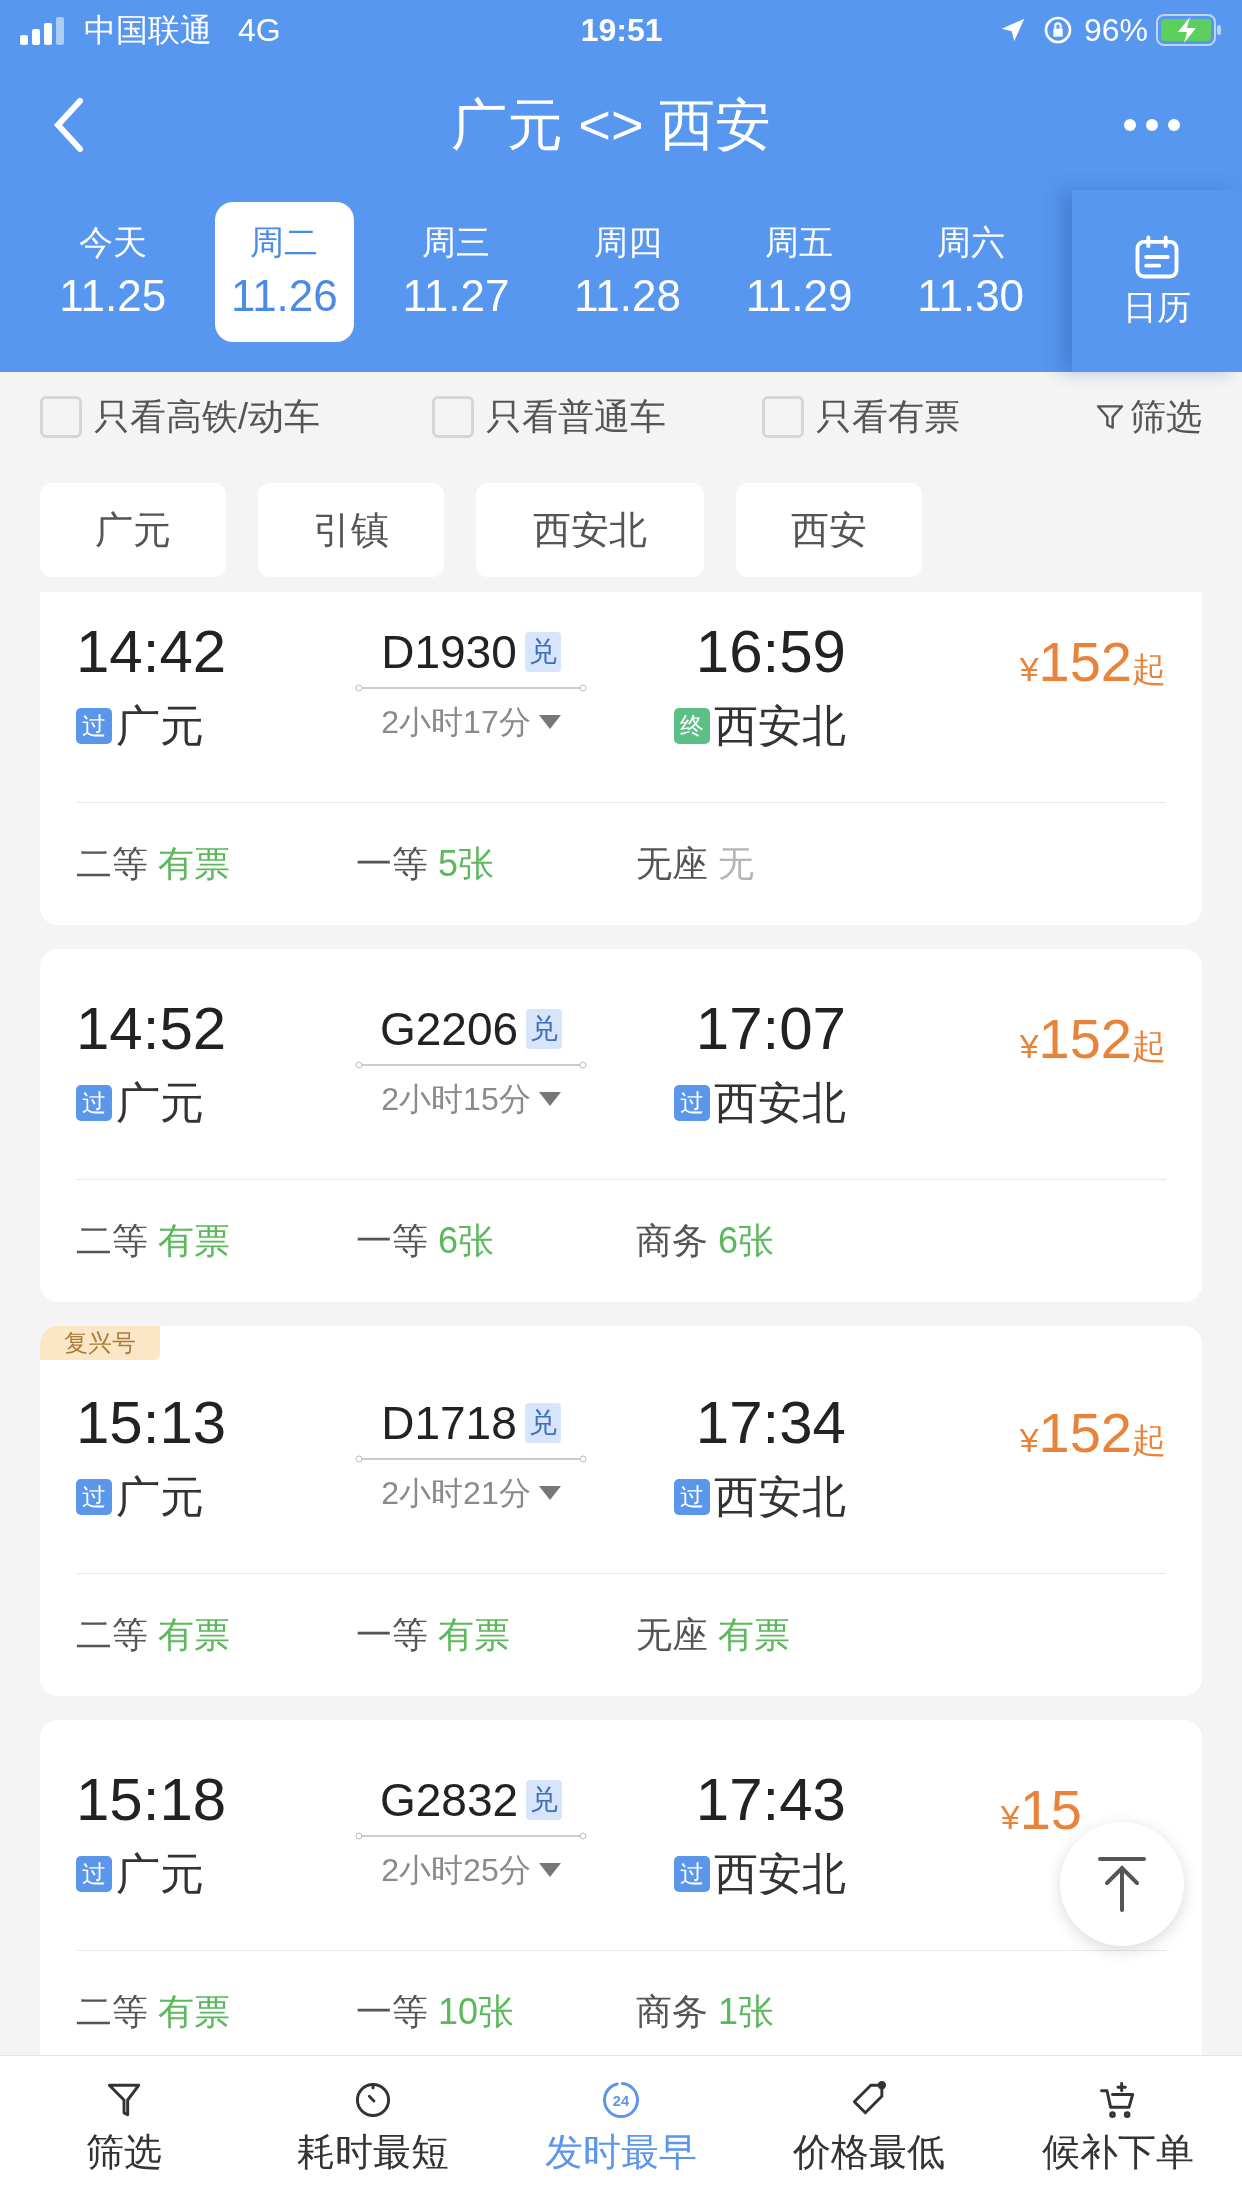  Describe the element at coordinates (124, 2132) in the screenshot. I see `bottom-nav-item: 筛选` at that location.